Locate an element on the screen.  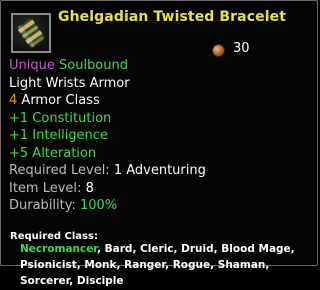
required-level-line: Required Level: 1 Adventuring is located at coordinates (107, 171).